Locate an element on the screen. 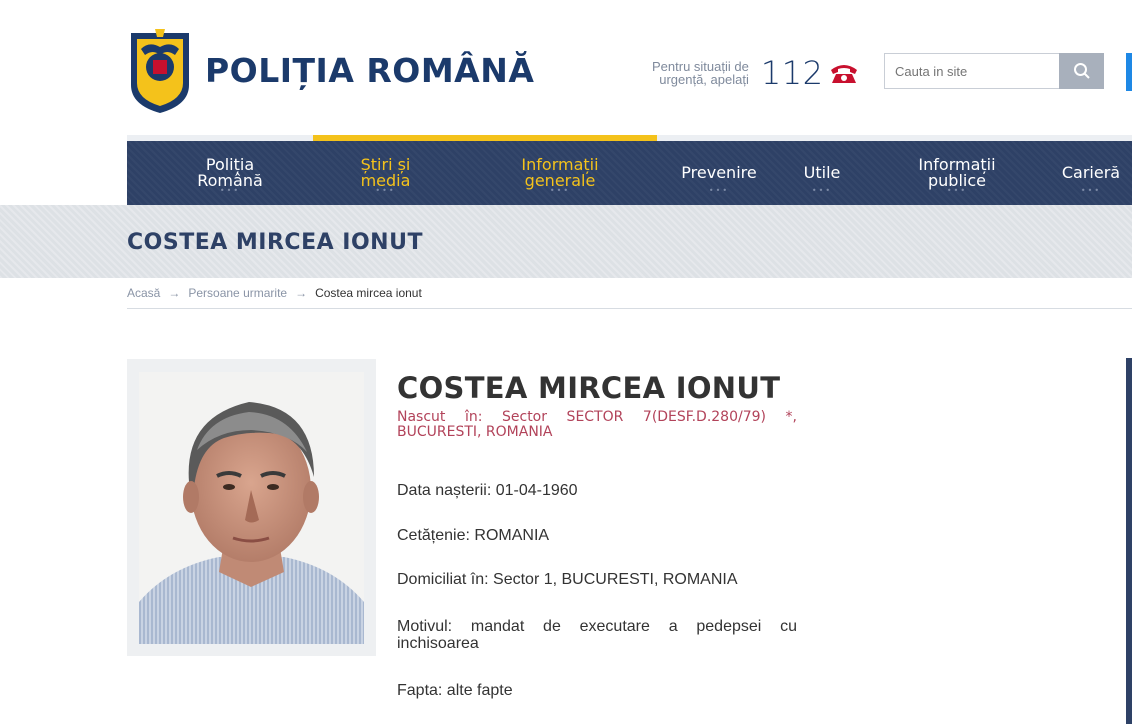 This screenshot has height=724, width=1132. emergency-text-line2: urgență, apelați is located at coordinates (704, 79).